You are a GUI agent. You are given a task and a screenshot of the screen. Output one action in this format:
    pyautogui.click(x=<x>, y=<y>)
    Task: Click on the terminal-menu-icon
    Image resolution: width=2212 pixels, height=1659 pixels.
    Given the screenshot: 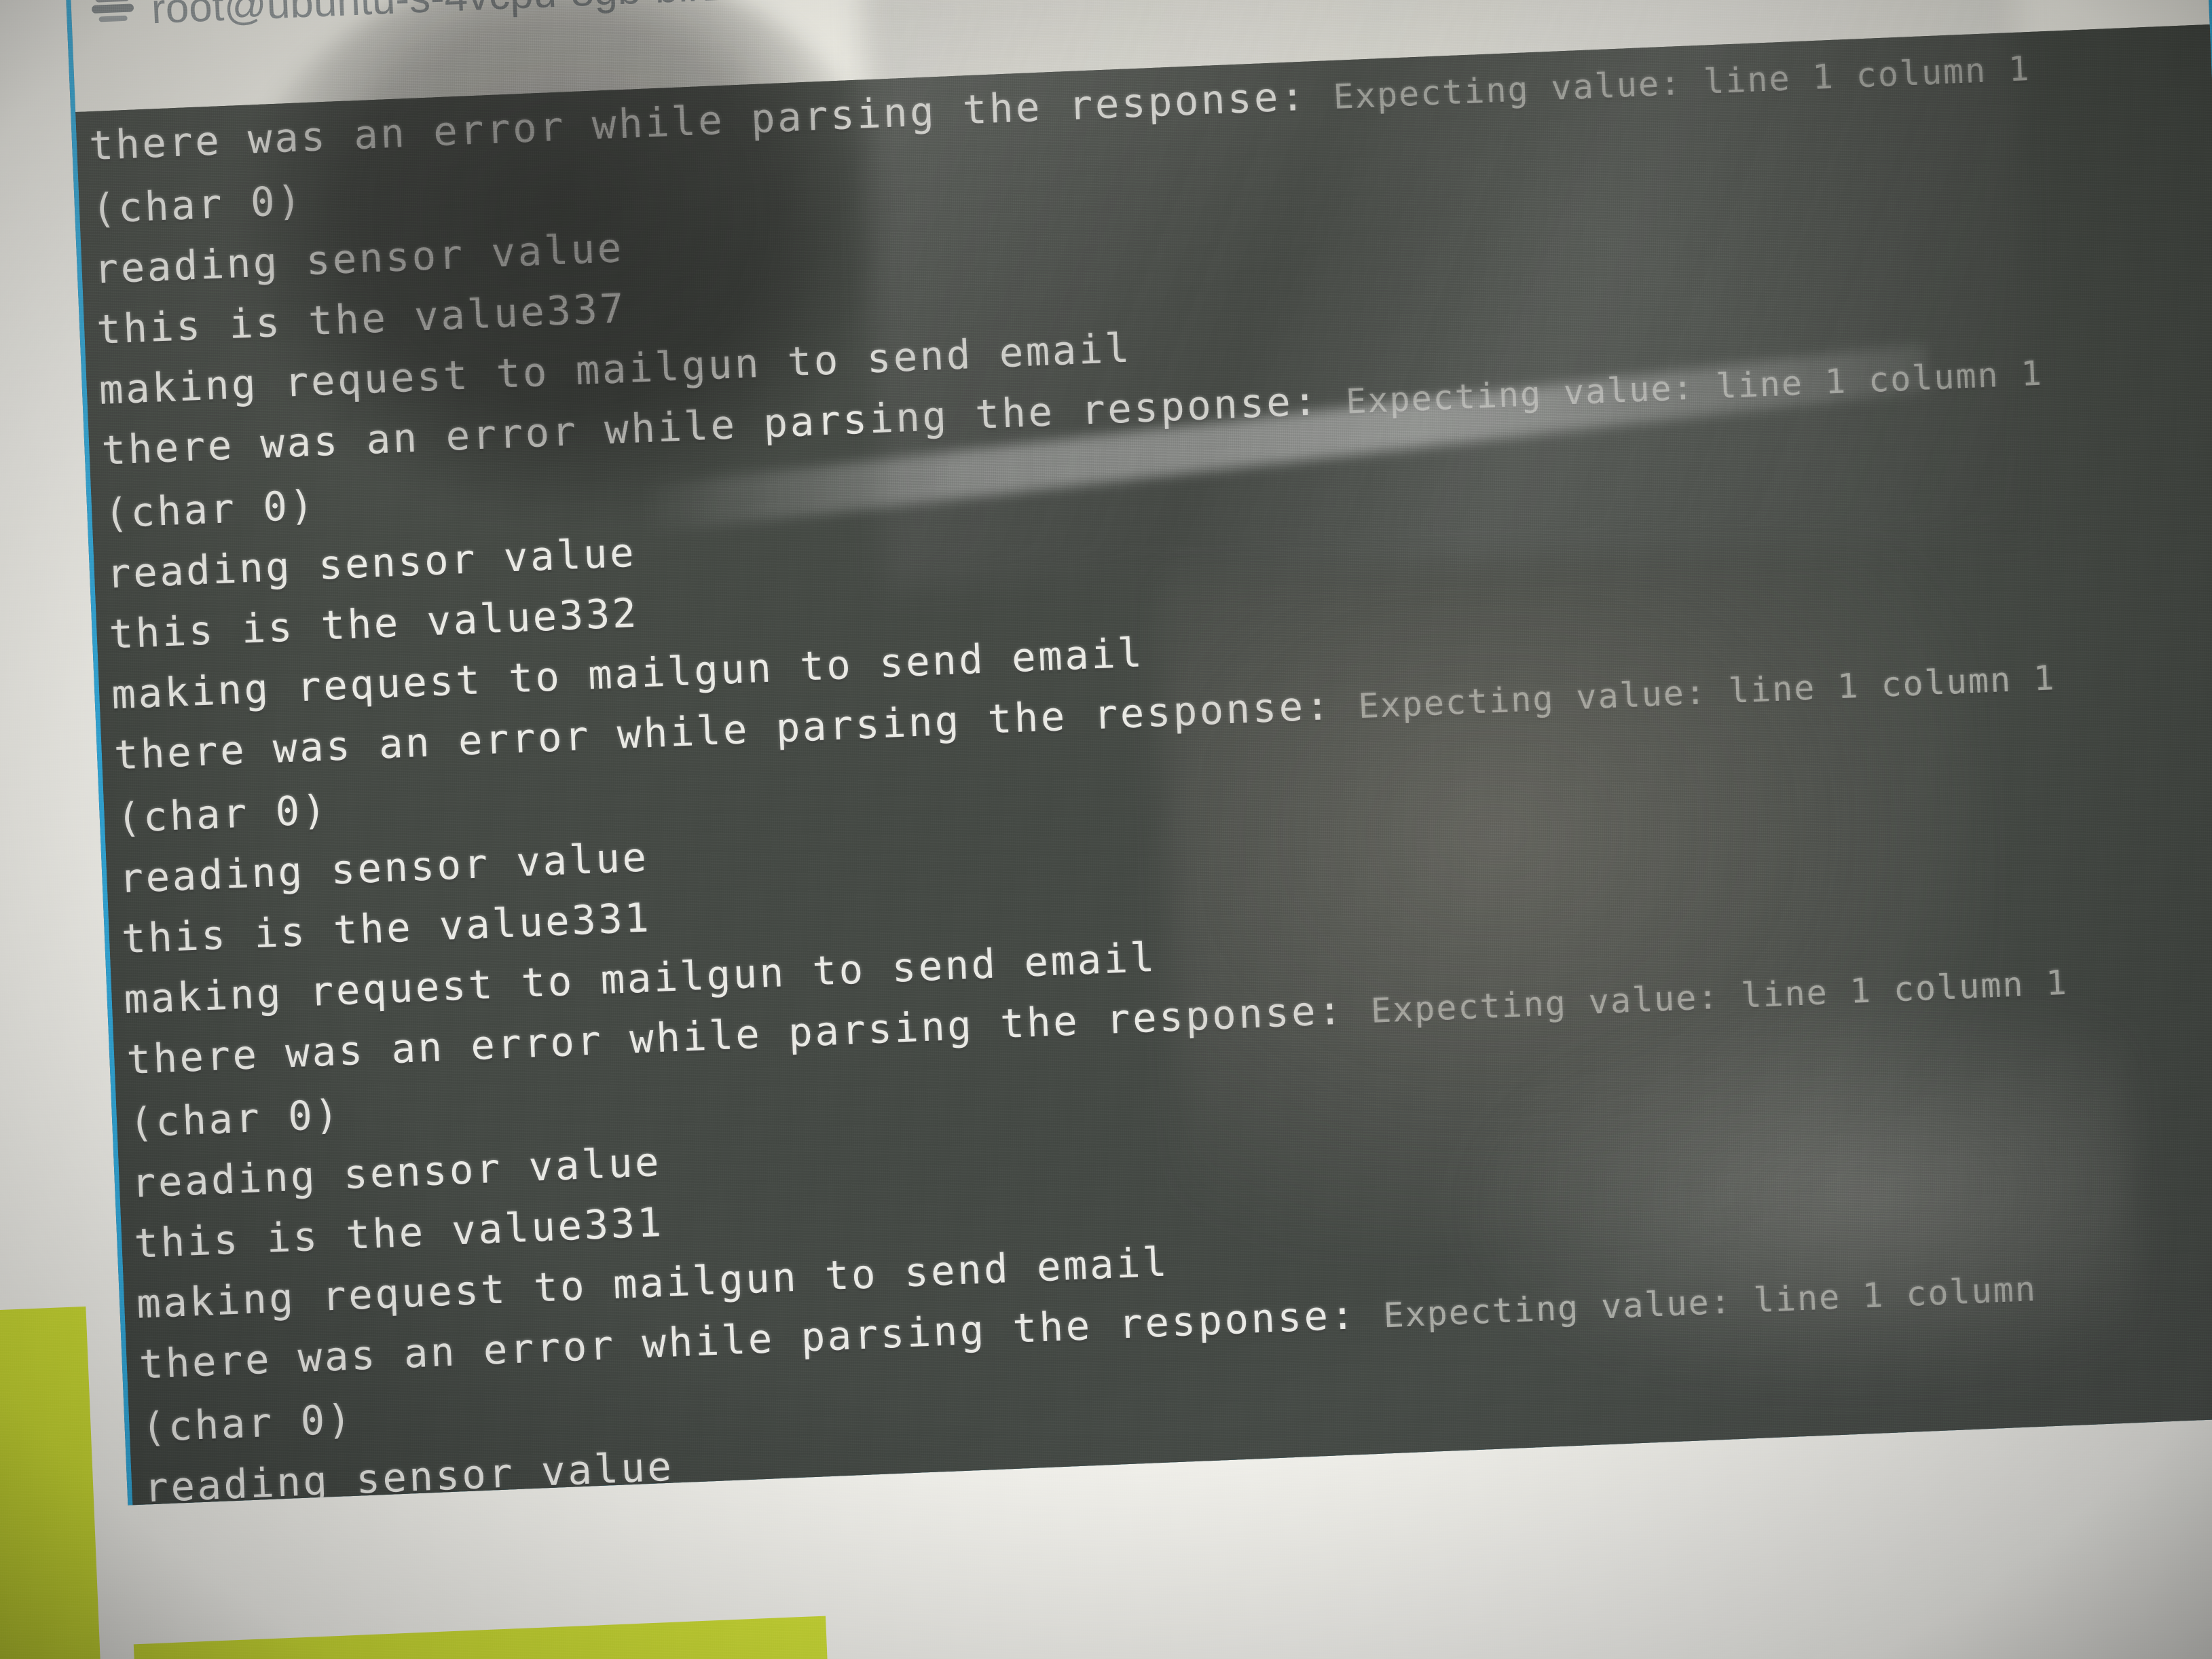 What is the action you would take?
    pyautogui.click(x=113, y=12)
    